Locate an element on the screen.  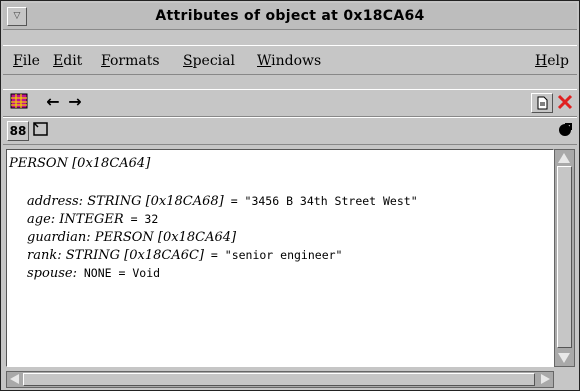
close-x-icon is located at coordinates (565, 102).